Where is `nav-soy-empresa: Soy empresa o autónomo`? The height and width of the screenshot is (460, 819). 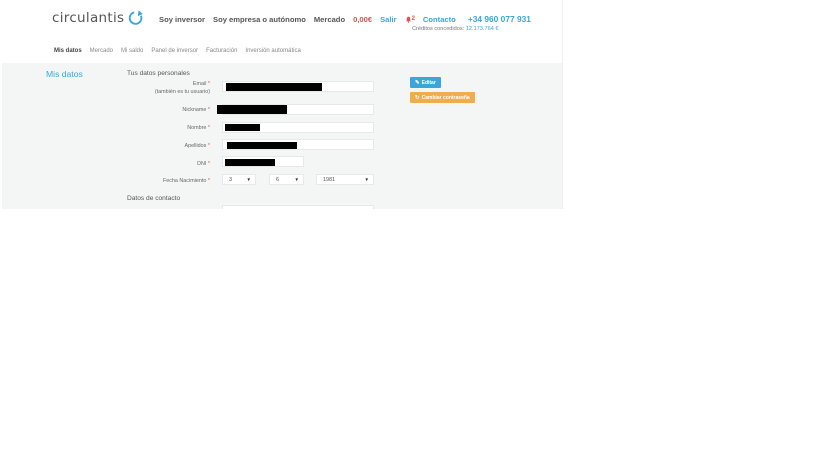 nav-soy-empresa: Soy empresa o autónomo is located at coordinates (259, 19).